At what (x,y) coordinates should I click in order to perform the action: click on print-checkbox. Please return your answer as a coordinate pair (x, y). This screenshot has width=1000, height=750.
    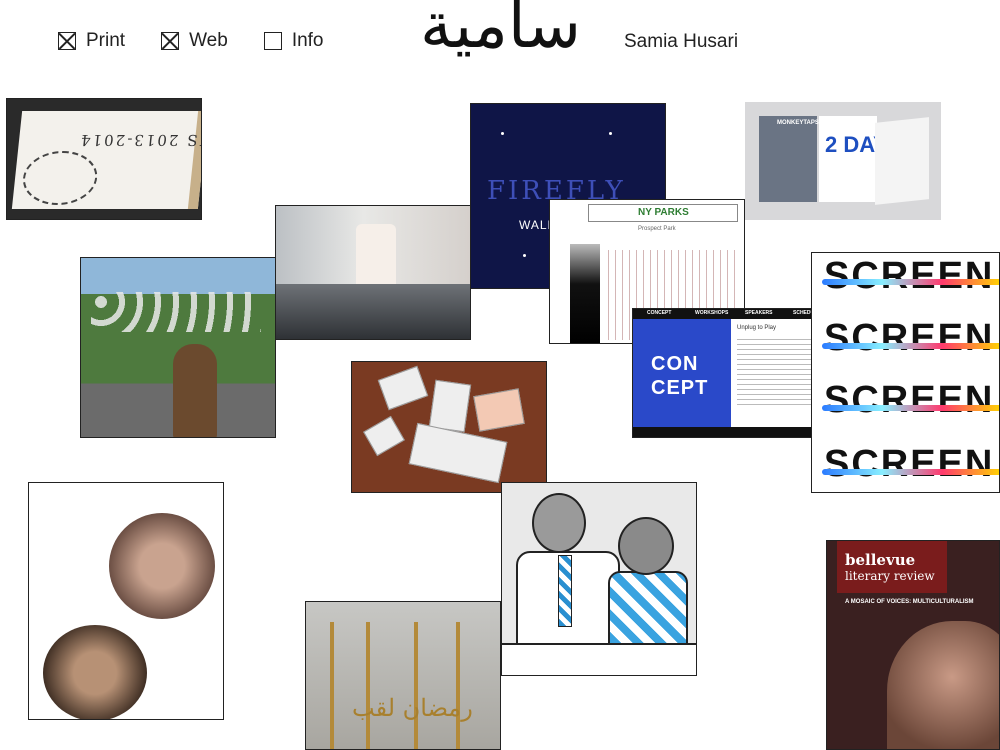
    Looking at the image, I should click on (67, 41).